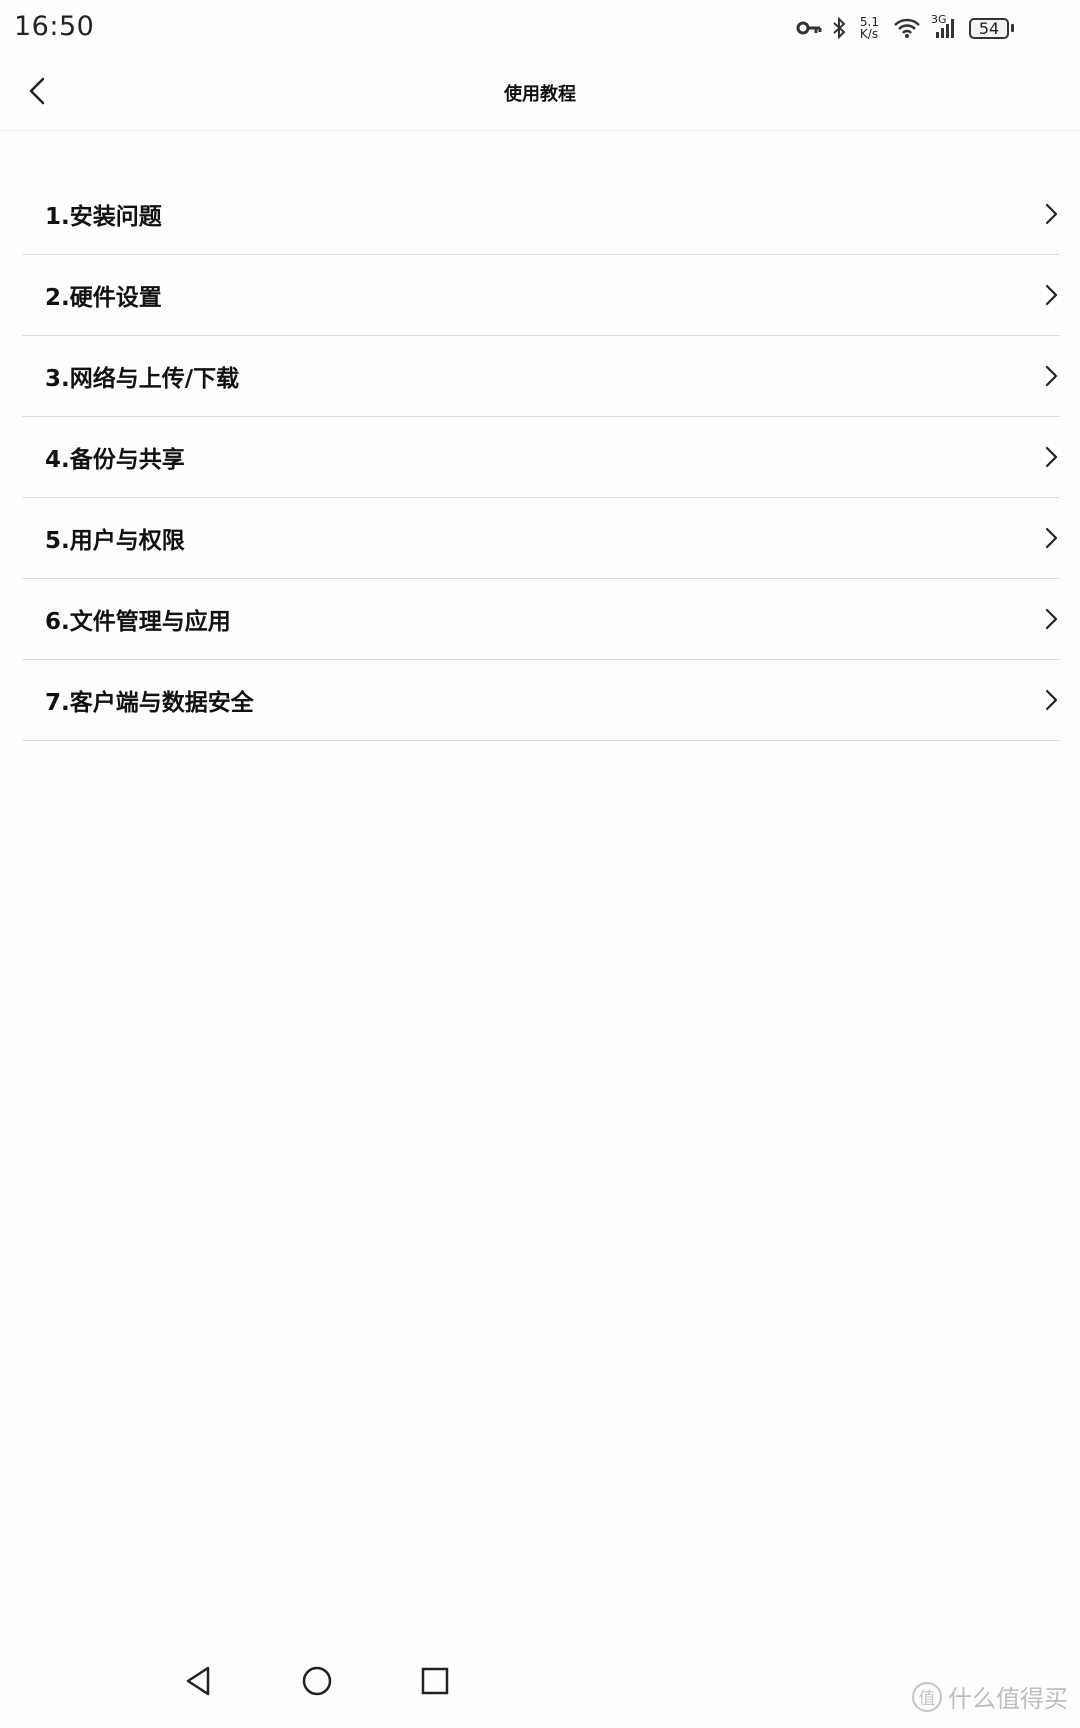  What do you see at coordinates (541, 376) in the screenshot?
I see `tutorial-item-network: 3.网络与上传/下载` at bounding box center [541, 376].